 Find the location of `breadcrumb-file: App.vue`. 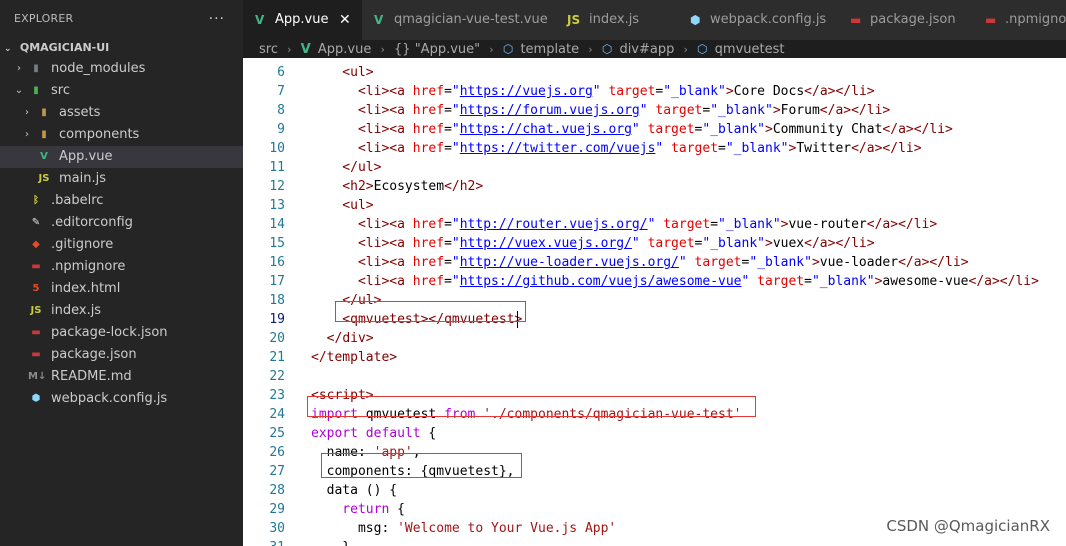

breadcrumb-file: App.vue is located at coordinates (344, 49).